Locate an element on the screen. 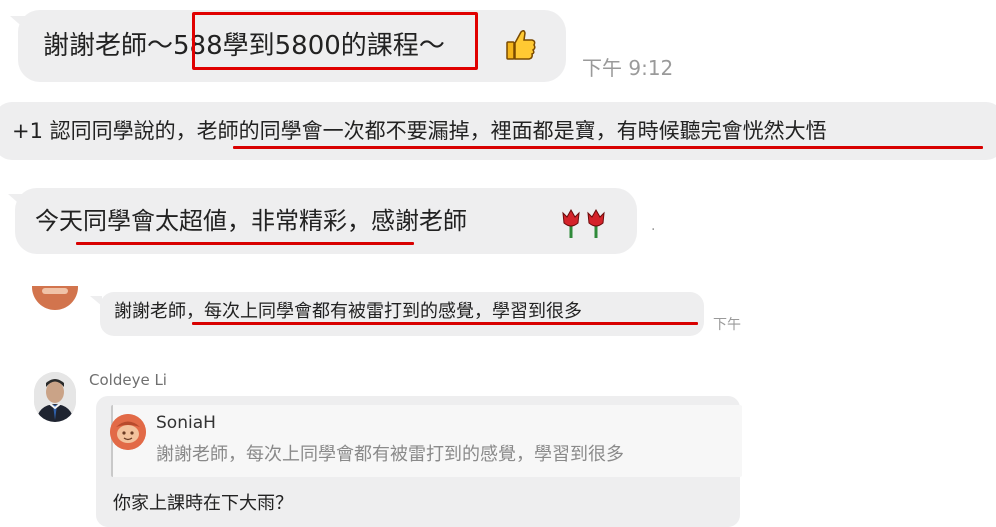 The width and height of the screenshot is (996, 527). message-text-prefix: 謝謝老師～ is located at coordinates (108, 46).